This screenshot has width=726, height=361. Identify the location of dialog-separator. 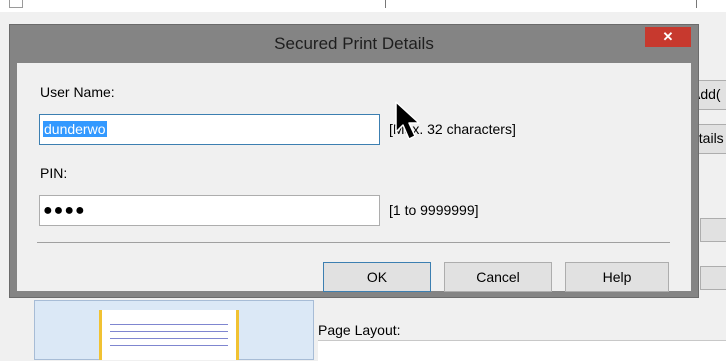
(353, 242).